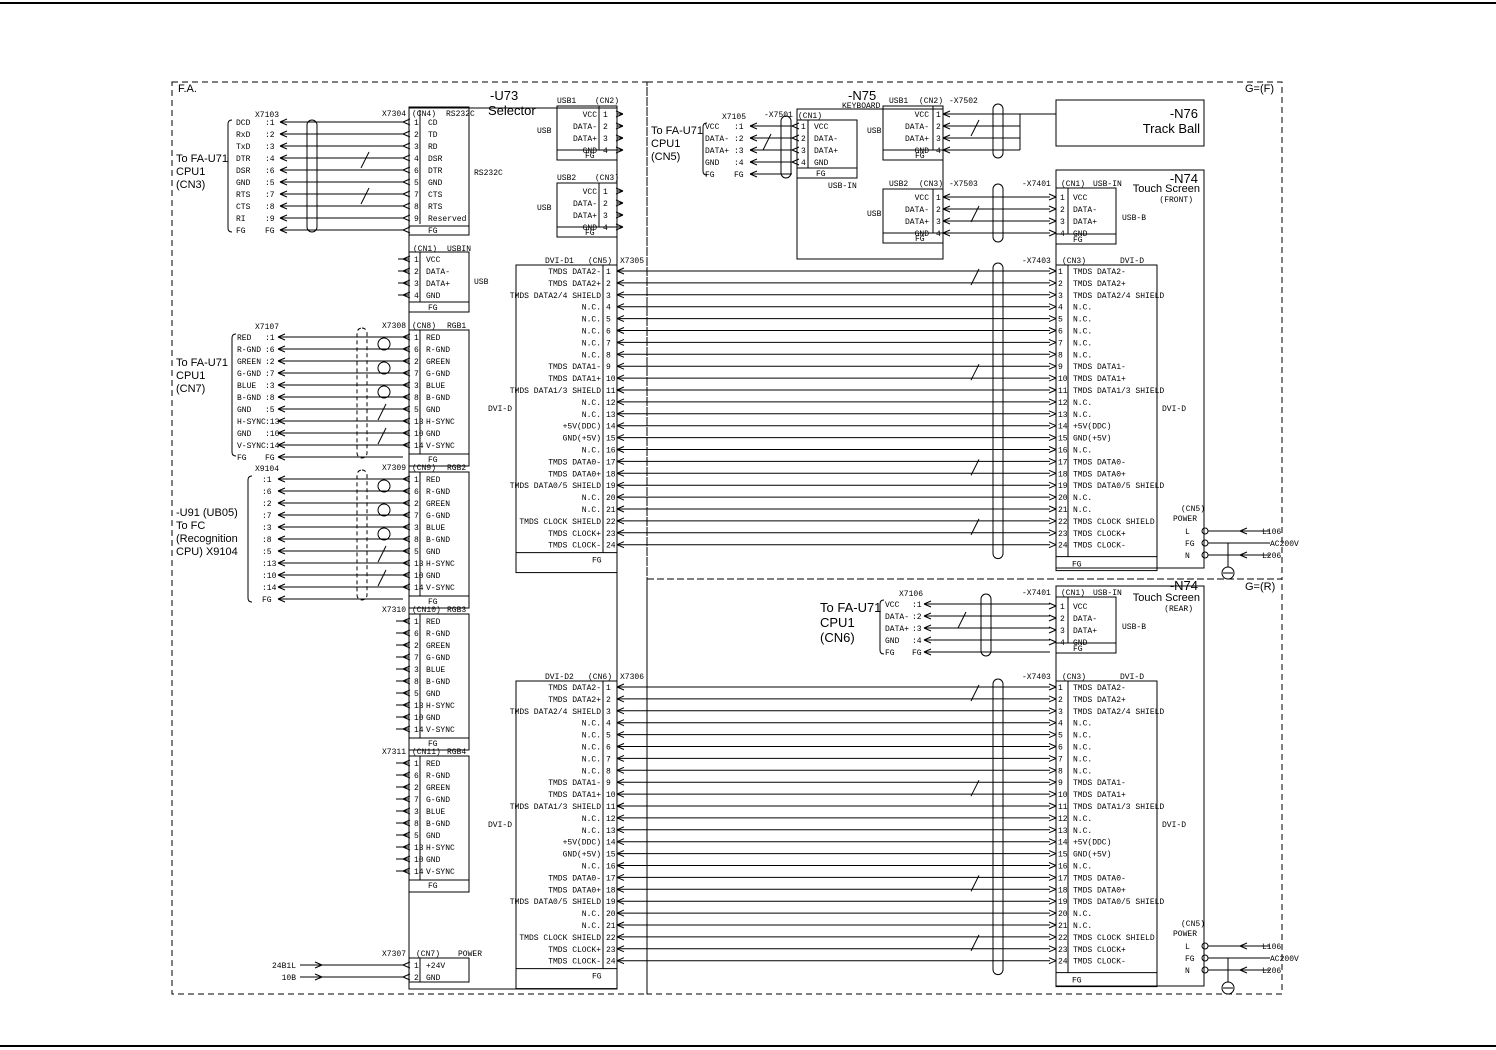 The width and height of the screenshot is (1496, 1050). Describe the element at coordinates (917, 127) in the screenshot. I see `pin-signal: DATA-` at that location.